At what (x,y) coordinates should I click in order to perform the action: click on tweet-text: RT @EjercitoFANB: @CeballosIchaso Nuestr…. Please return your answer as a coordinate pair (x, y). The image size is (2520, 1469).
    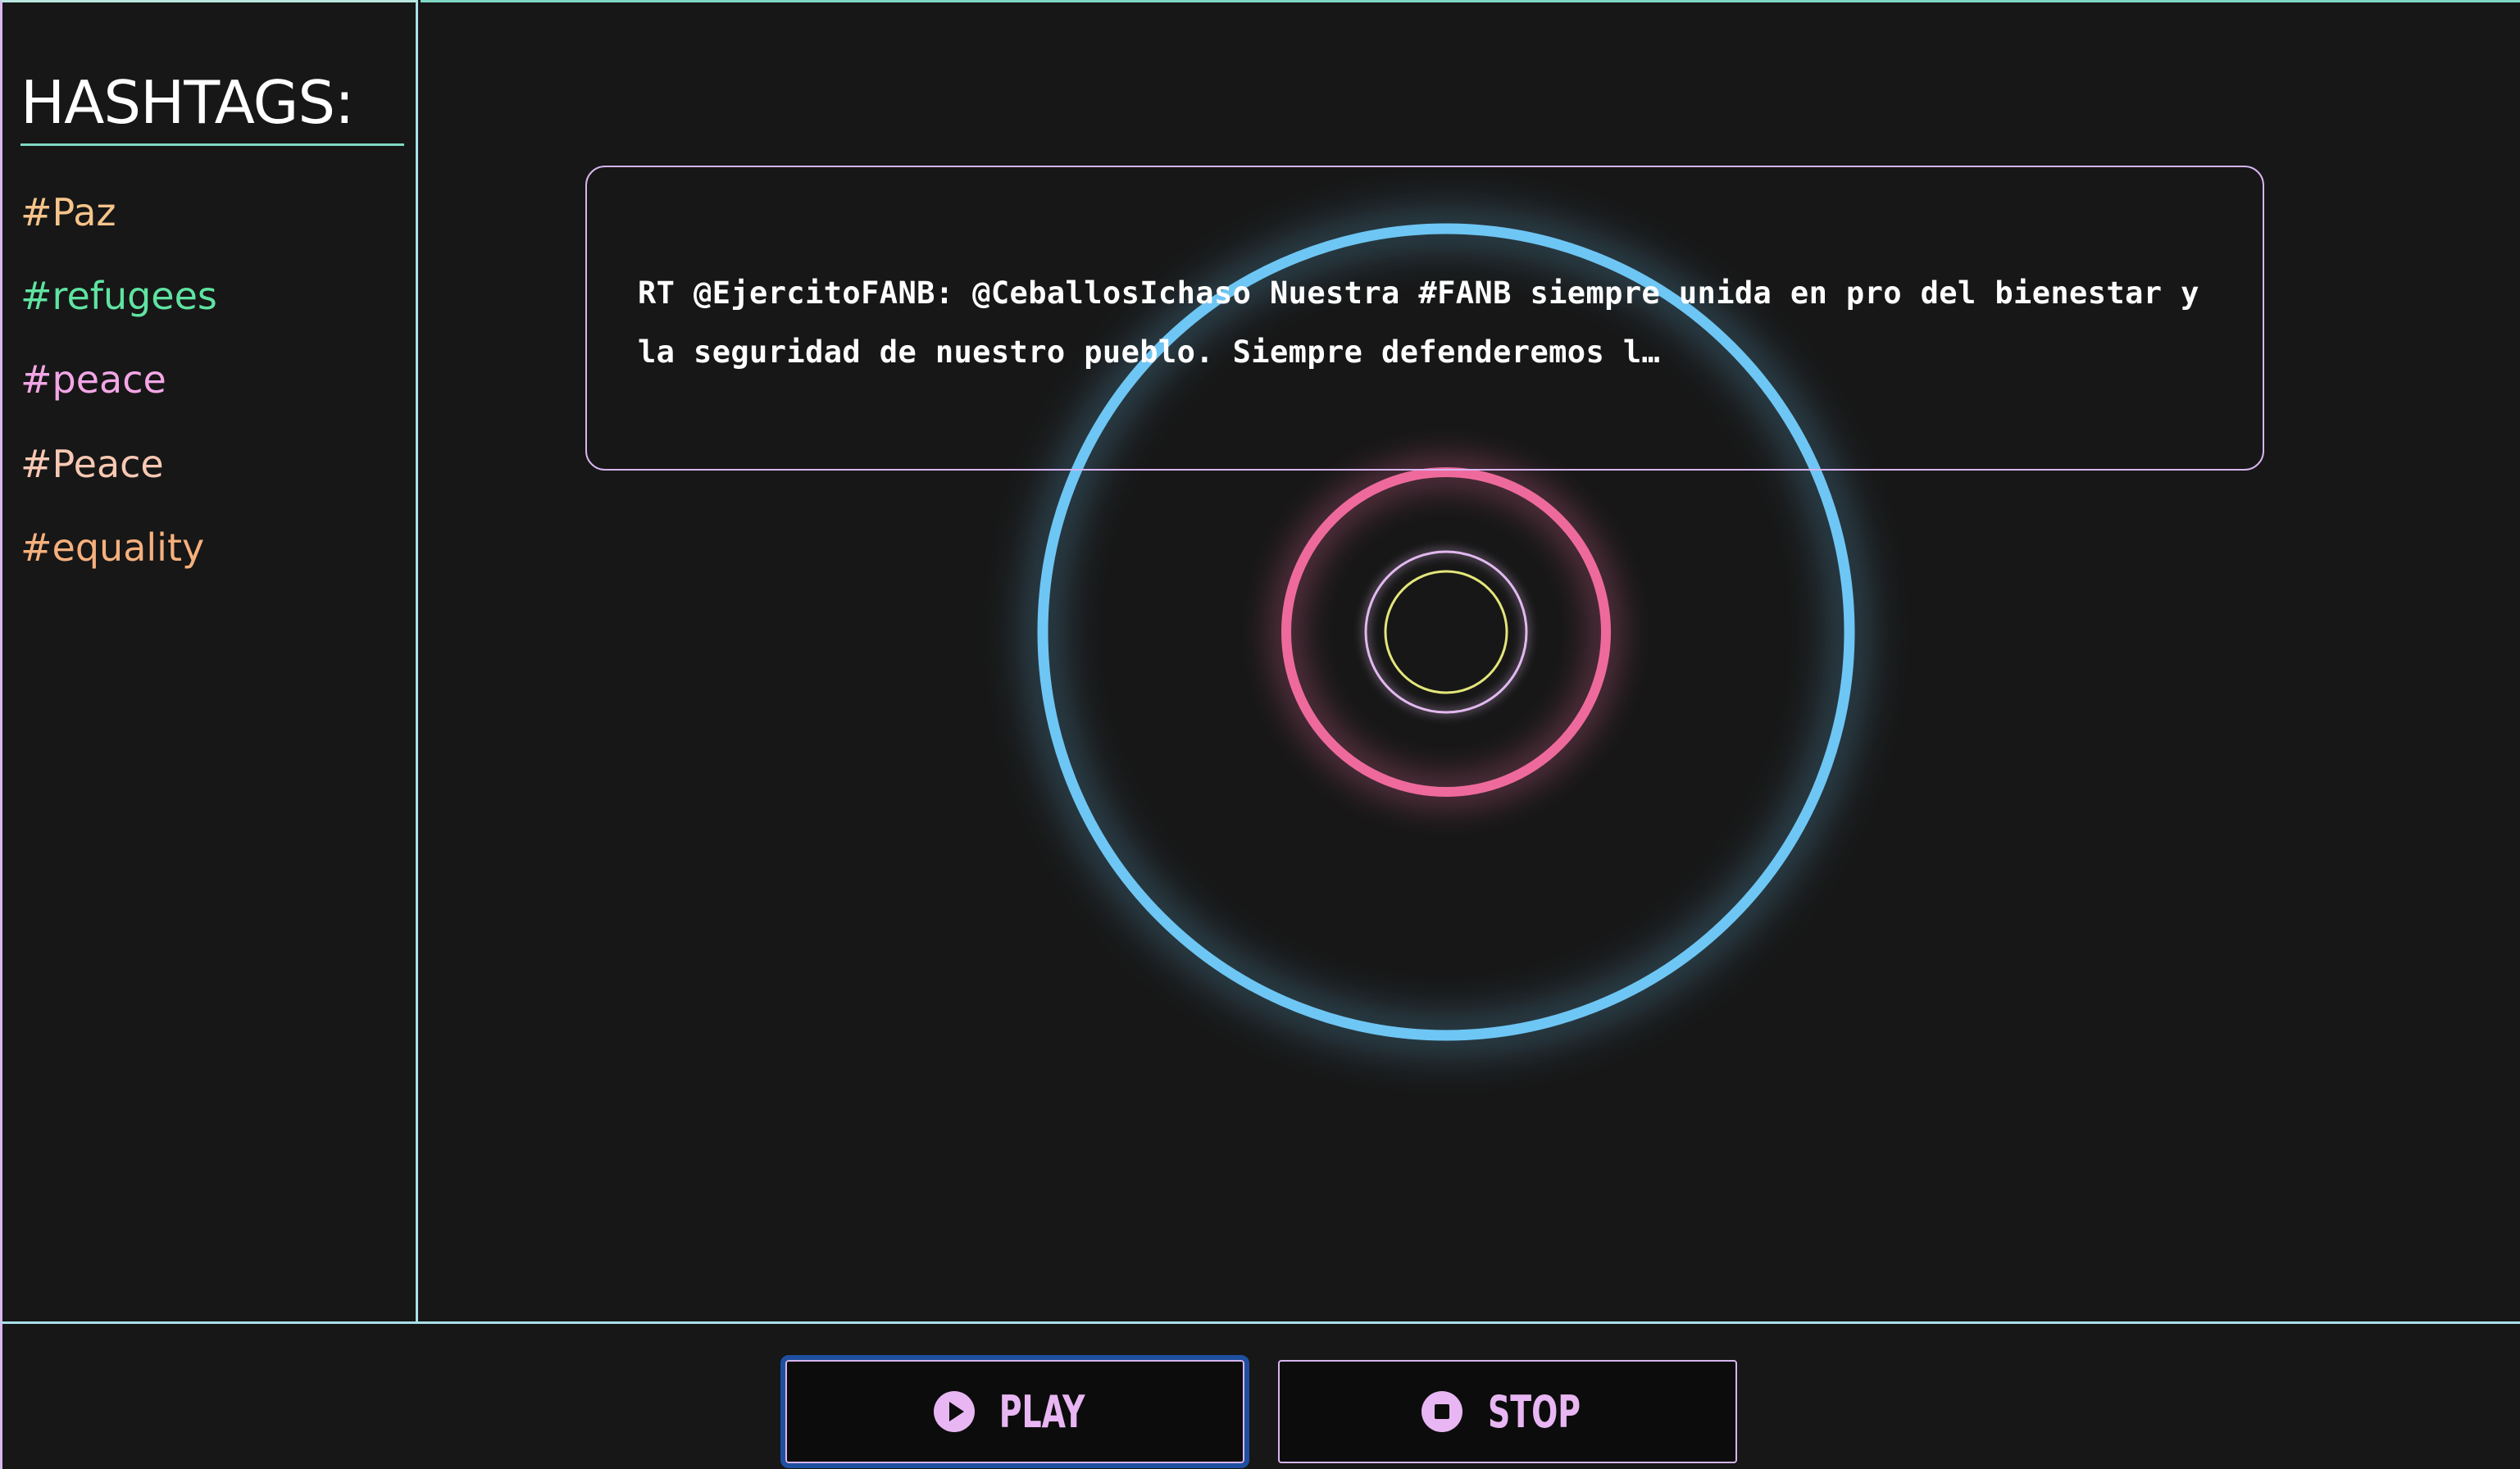
    Looking at the image, I should click on (1418, 323).